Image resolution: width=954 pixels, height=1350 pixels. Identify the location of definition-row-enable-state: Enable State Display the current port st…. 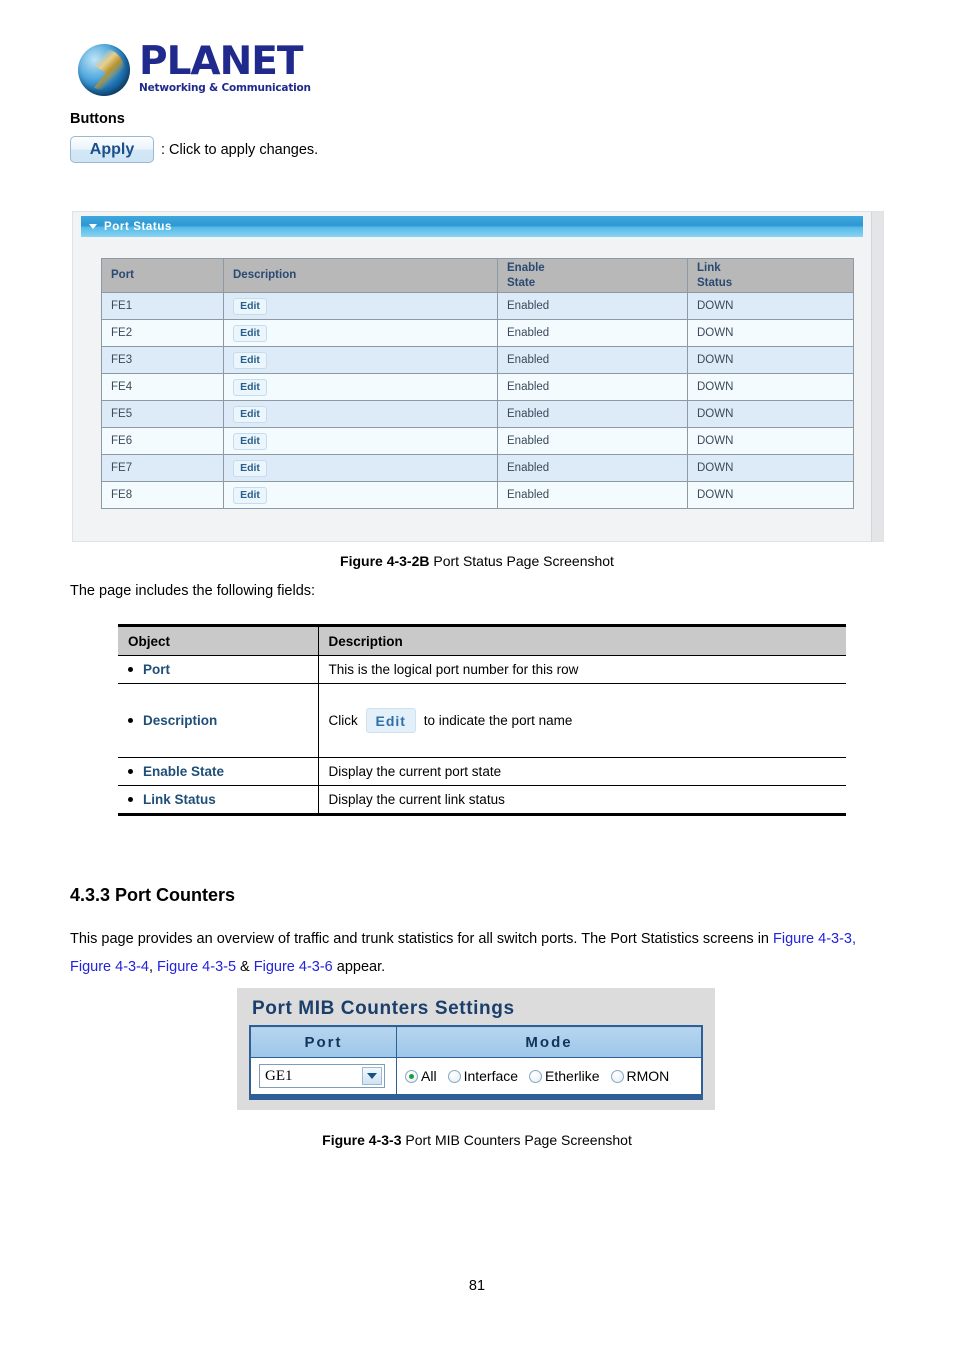
(482, 771).